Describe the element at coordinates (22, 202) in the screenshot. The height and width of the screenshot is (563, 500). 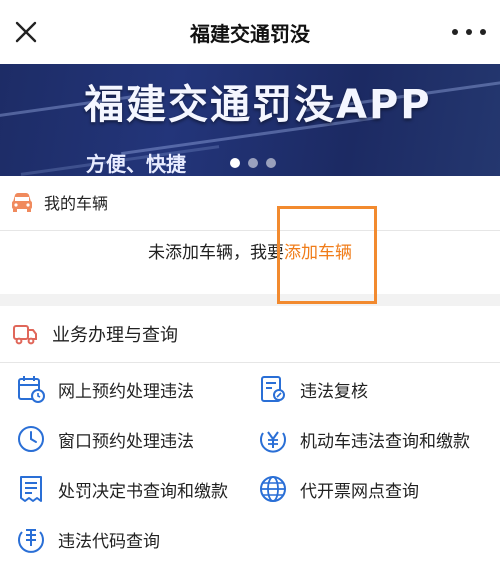
I see `car-icon` at that location.